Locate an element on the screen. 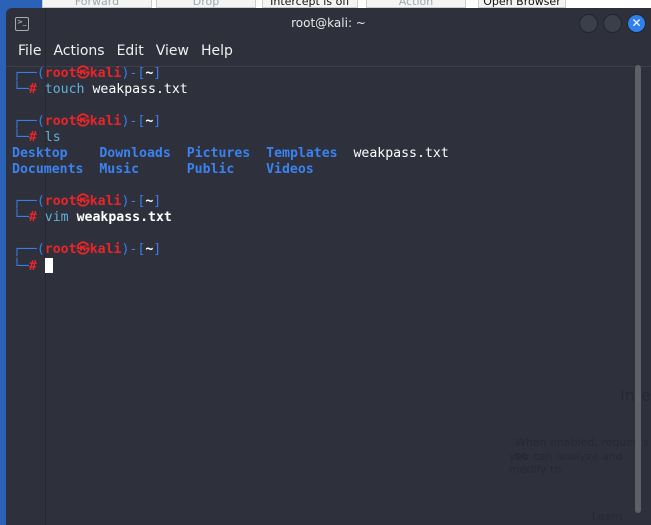 The width and height of the screenshot is (651, 525). command-line: └─# vim weakpass.txt is located at coordinates (92, 217).